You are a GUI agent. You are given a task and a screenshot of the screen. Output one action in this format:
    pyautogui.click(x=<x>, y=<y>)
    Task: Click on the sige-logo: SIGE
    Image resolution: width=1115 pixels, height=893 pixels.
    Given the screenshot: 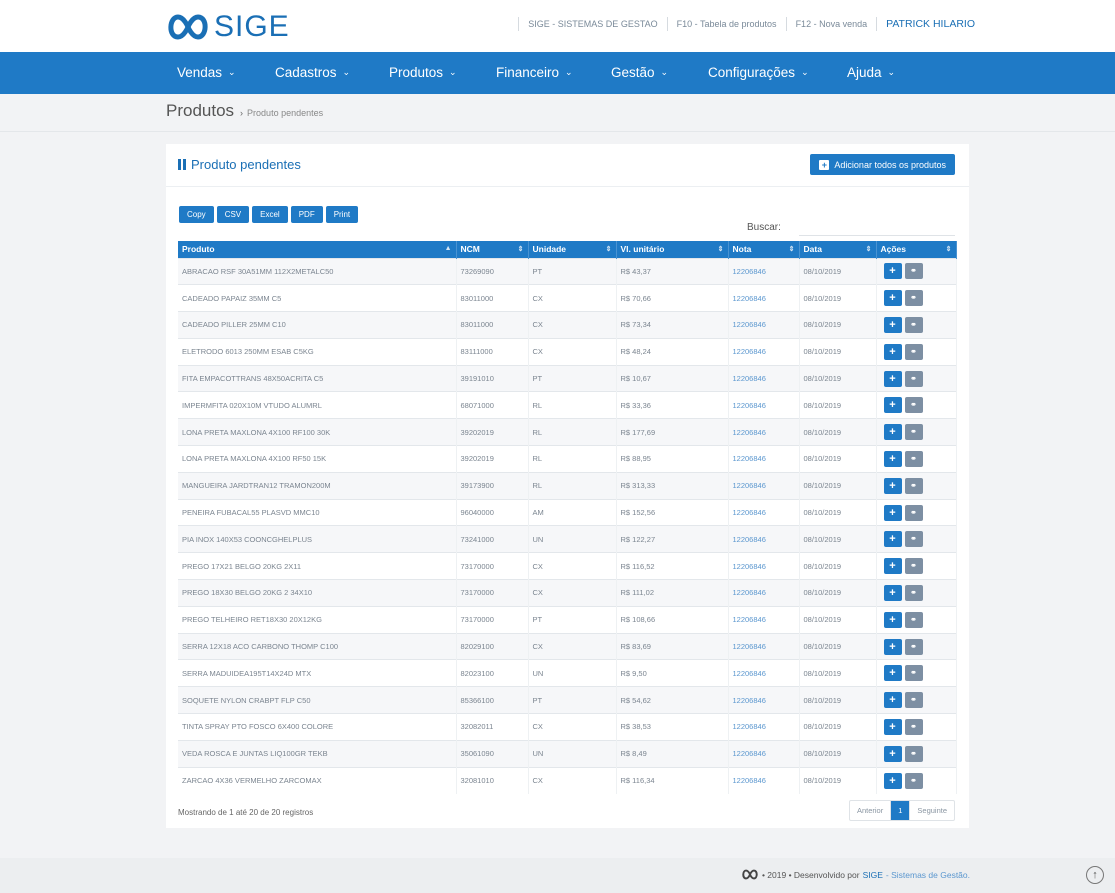 What is the action you would take?
    pyautogui.click(x=228, y=27)
    